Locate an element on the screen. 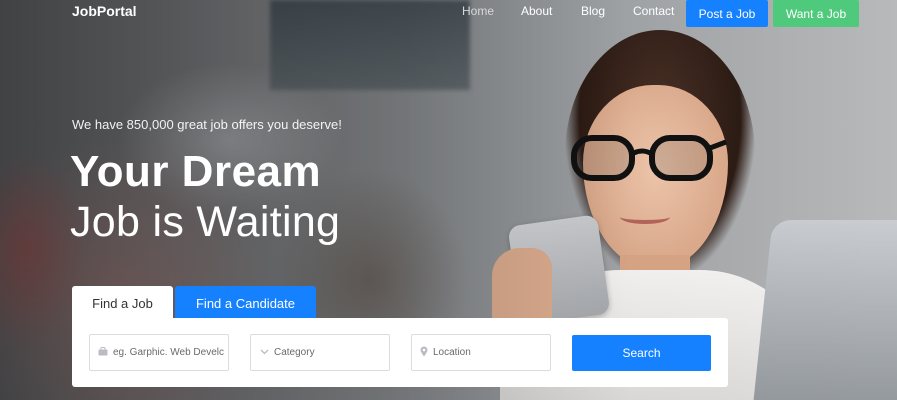 The height and width of the screenshot is (400, 897). keyword-field is located at coordinates (159, 352).